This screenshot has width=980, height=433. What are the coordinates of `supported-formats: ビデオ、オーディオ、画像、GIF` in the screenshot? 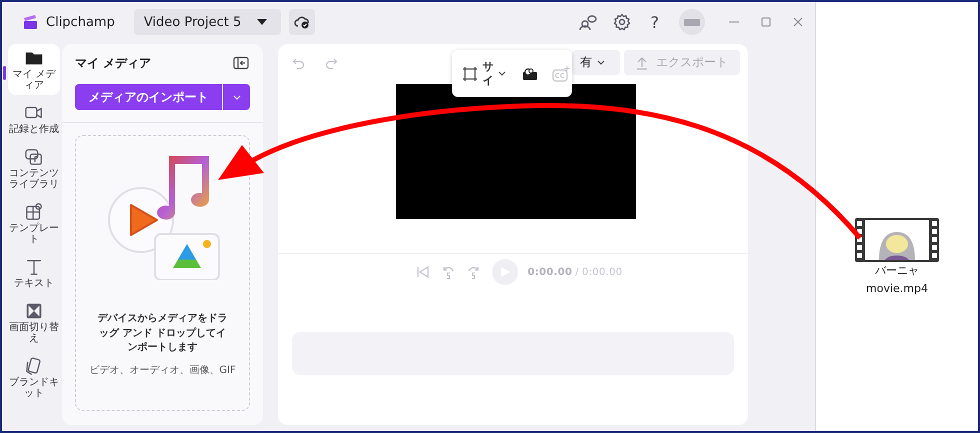 It's located at (162, 370).